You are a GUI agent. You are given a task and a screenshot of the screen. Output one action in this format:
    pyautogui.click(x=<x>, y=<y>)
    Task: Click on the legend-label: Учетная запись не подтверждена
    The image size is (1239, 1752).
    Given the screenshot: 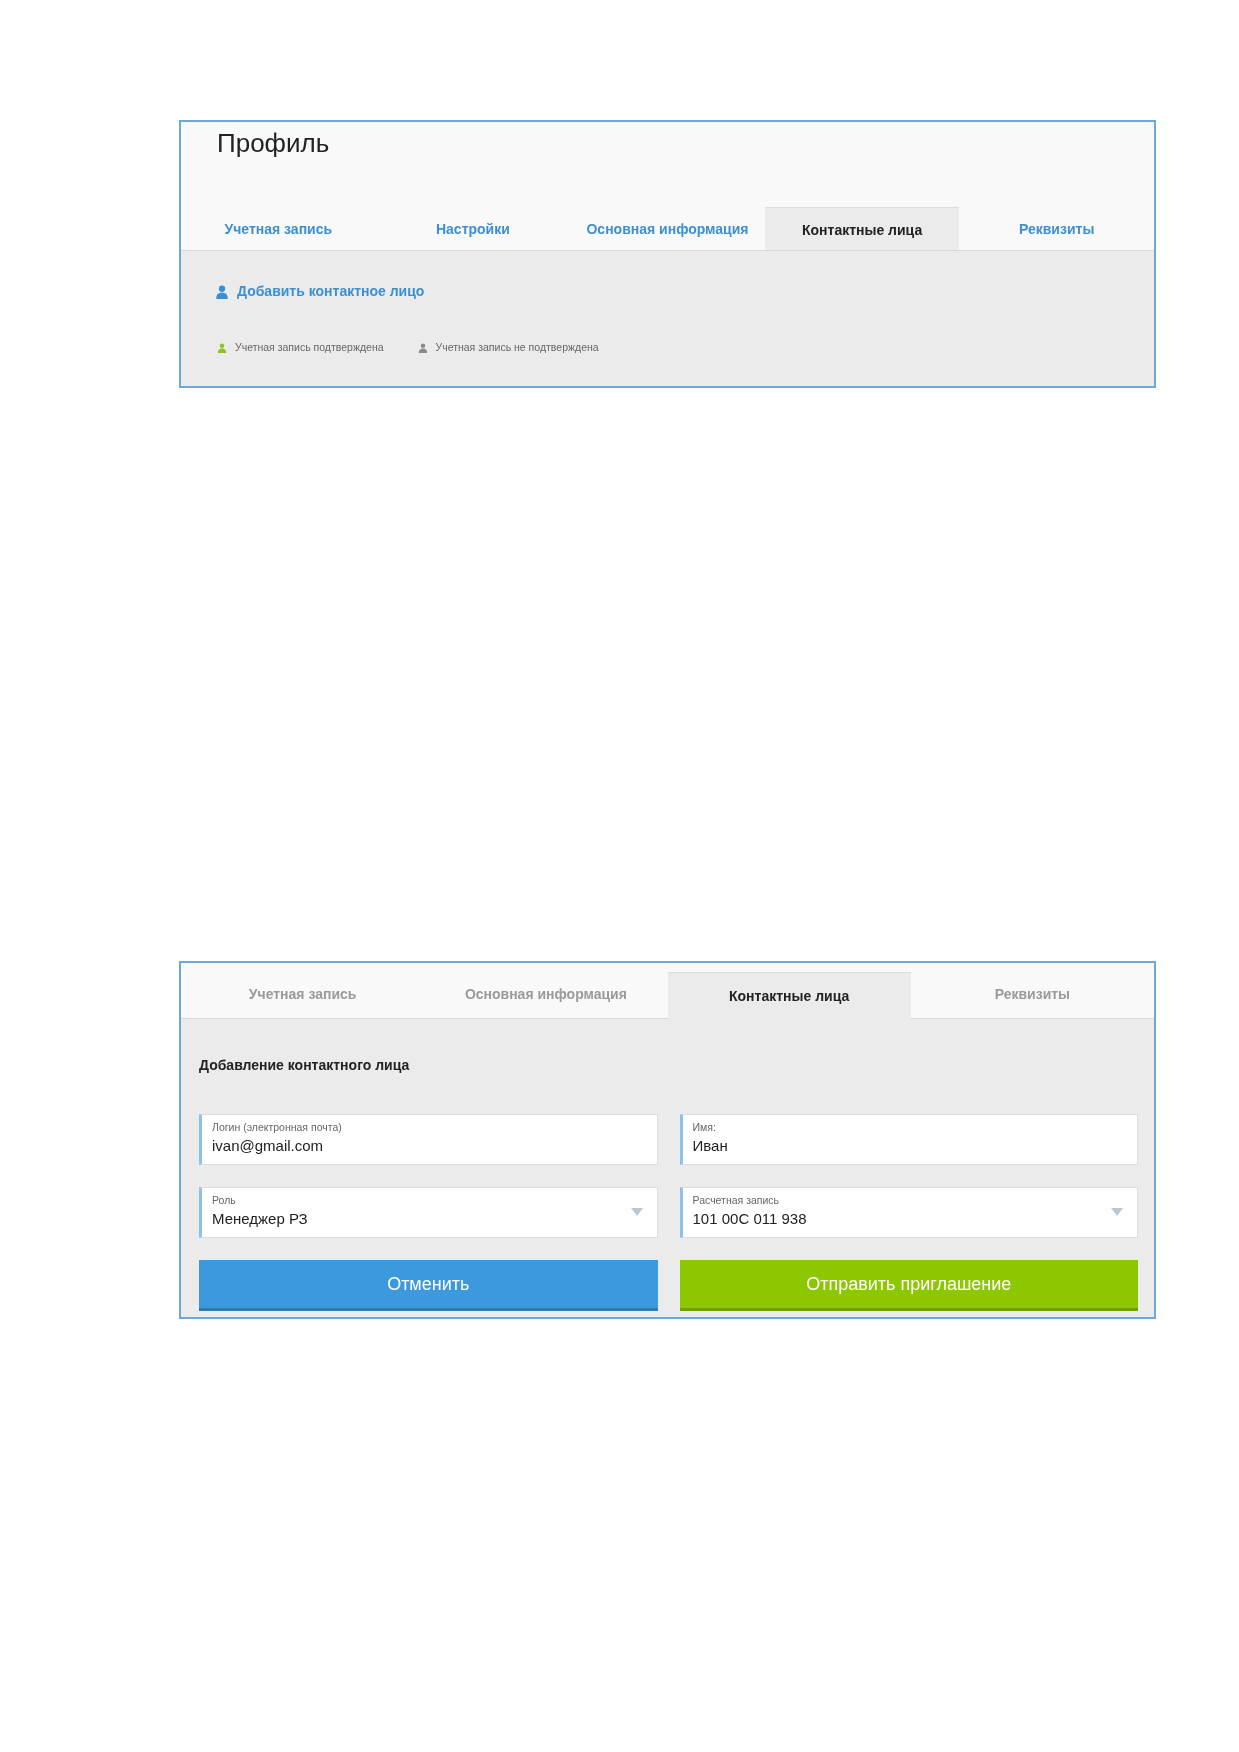 What is the action you would take?
    pyautogui.click(x=517, y=347)
    